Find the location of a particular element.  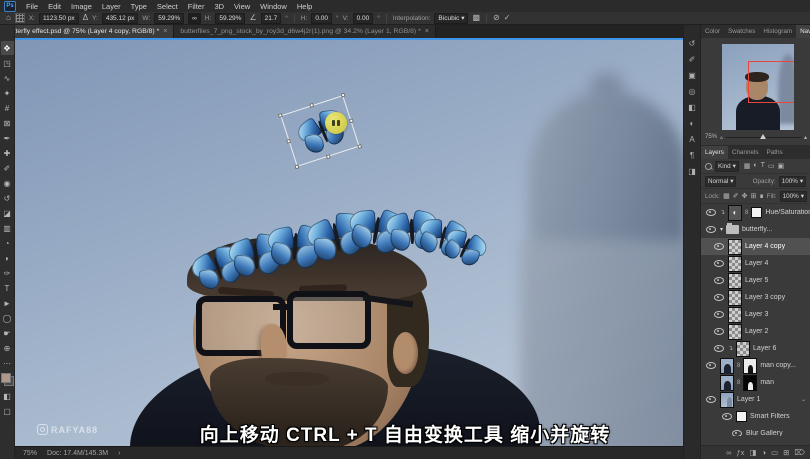

libraries-panel-icon: ◎ is located at coordinates (692, 91).